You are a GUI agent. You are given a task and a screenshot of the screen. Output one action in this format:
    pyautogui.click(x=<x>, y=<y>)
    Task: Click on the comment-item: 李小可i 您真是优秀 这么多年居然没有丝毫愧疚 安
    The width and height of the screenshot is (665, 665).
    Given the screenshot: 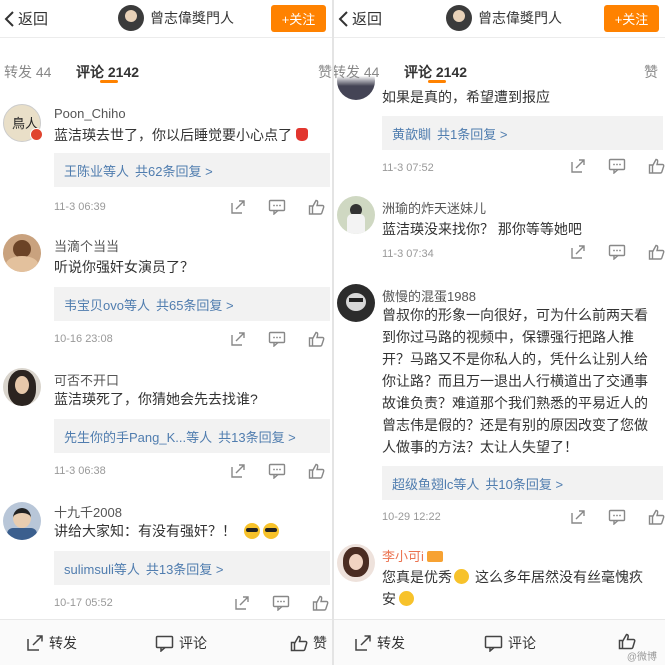 What is the action you would take?
    pyautogui.click(x=499, y=580)
    